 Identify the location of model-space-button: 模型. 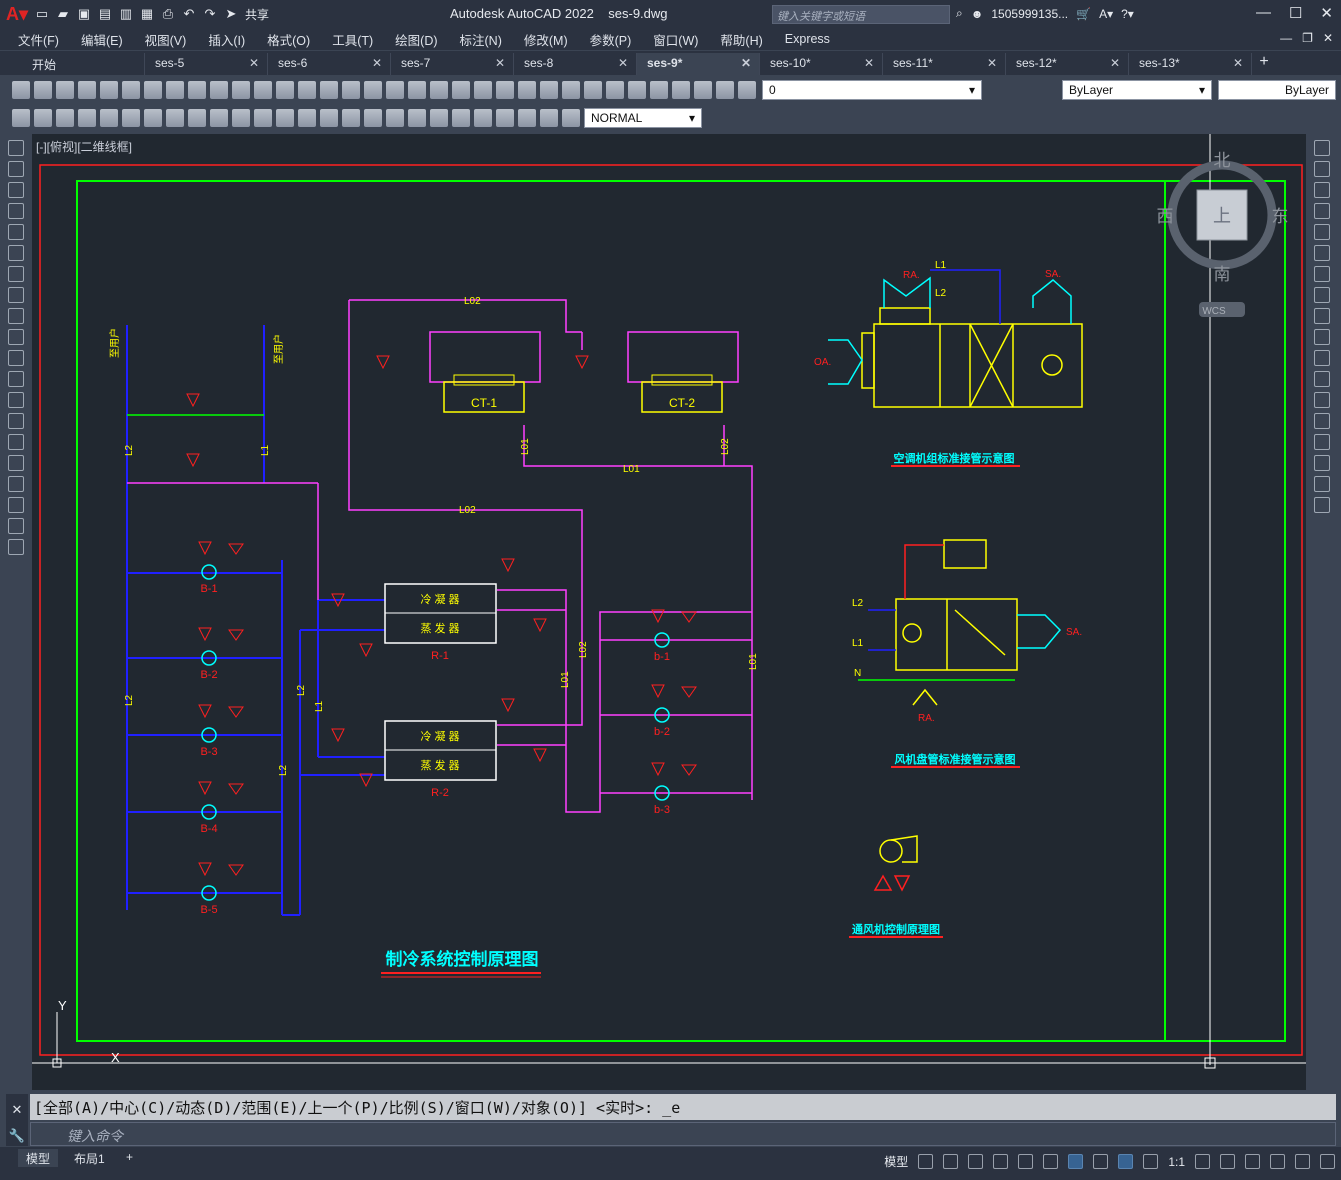
(896, 1161).